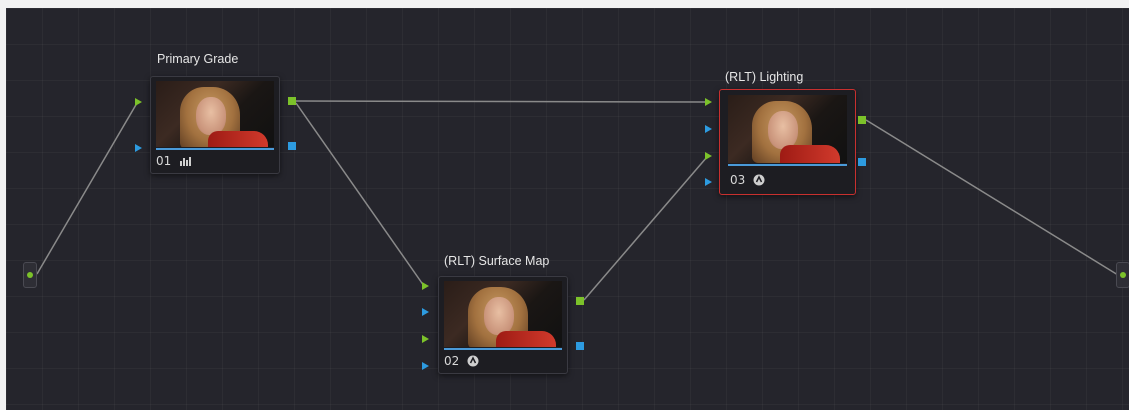  I want to click on node-02-key-output, so click(580, 346).